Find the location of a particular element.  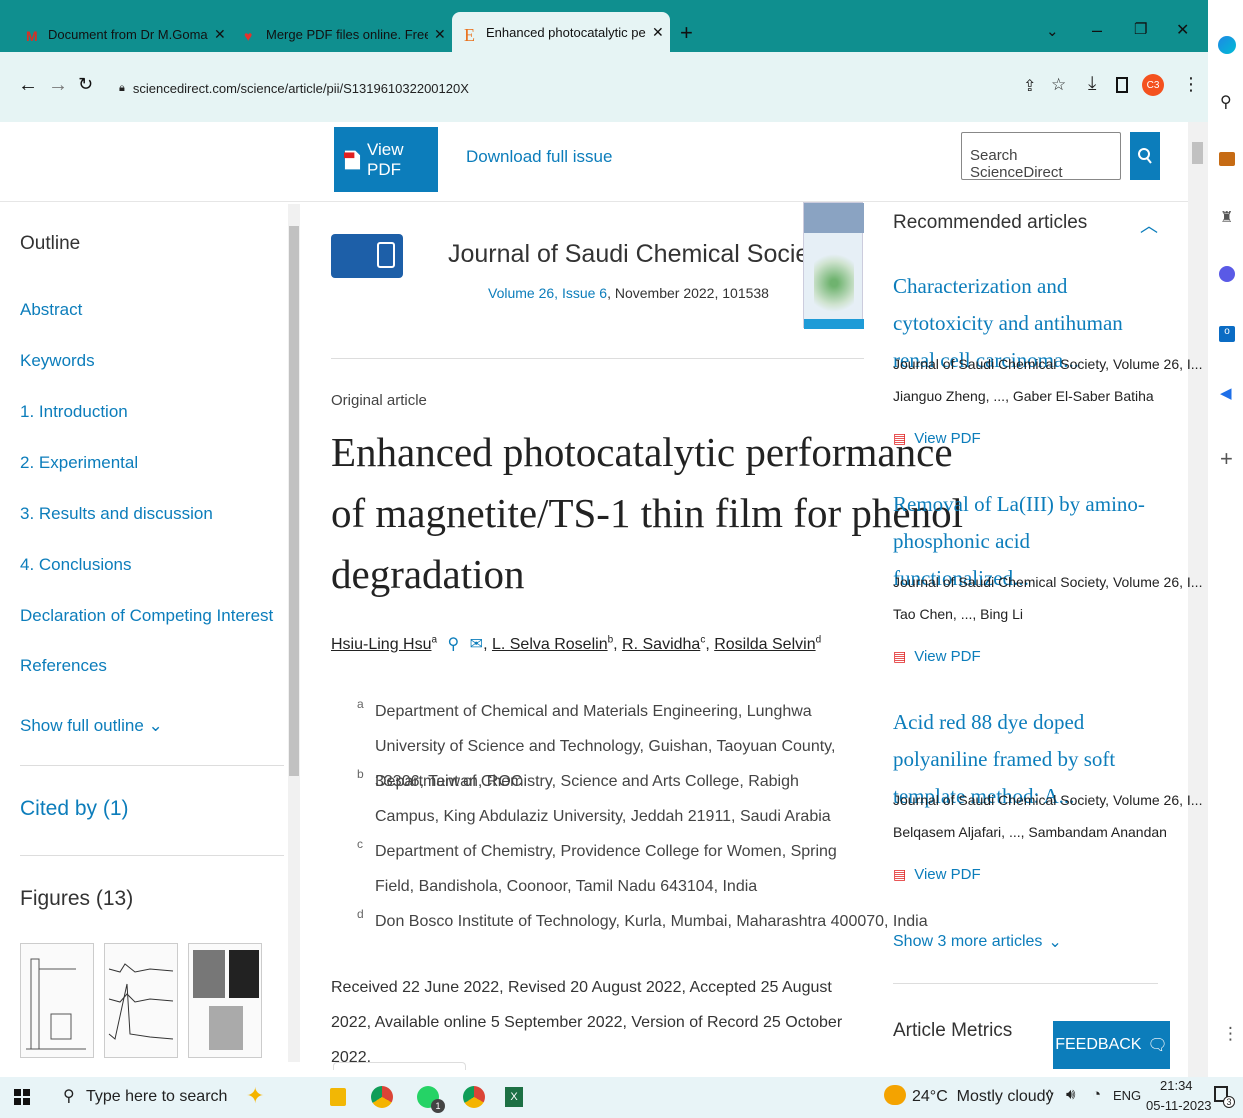

close-window-icon: ✕ is located at coordinates (1182, 30).